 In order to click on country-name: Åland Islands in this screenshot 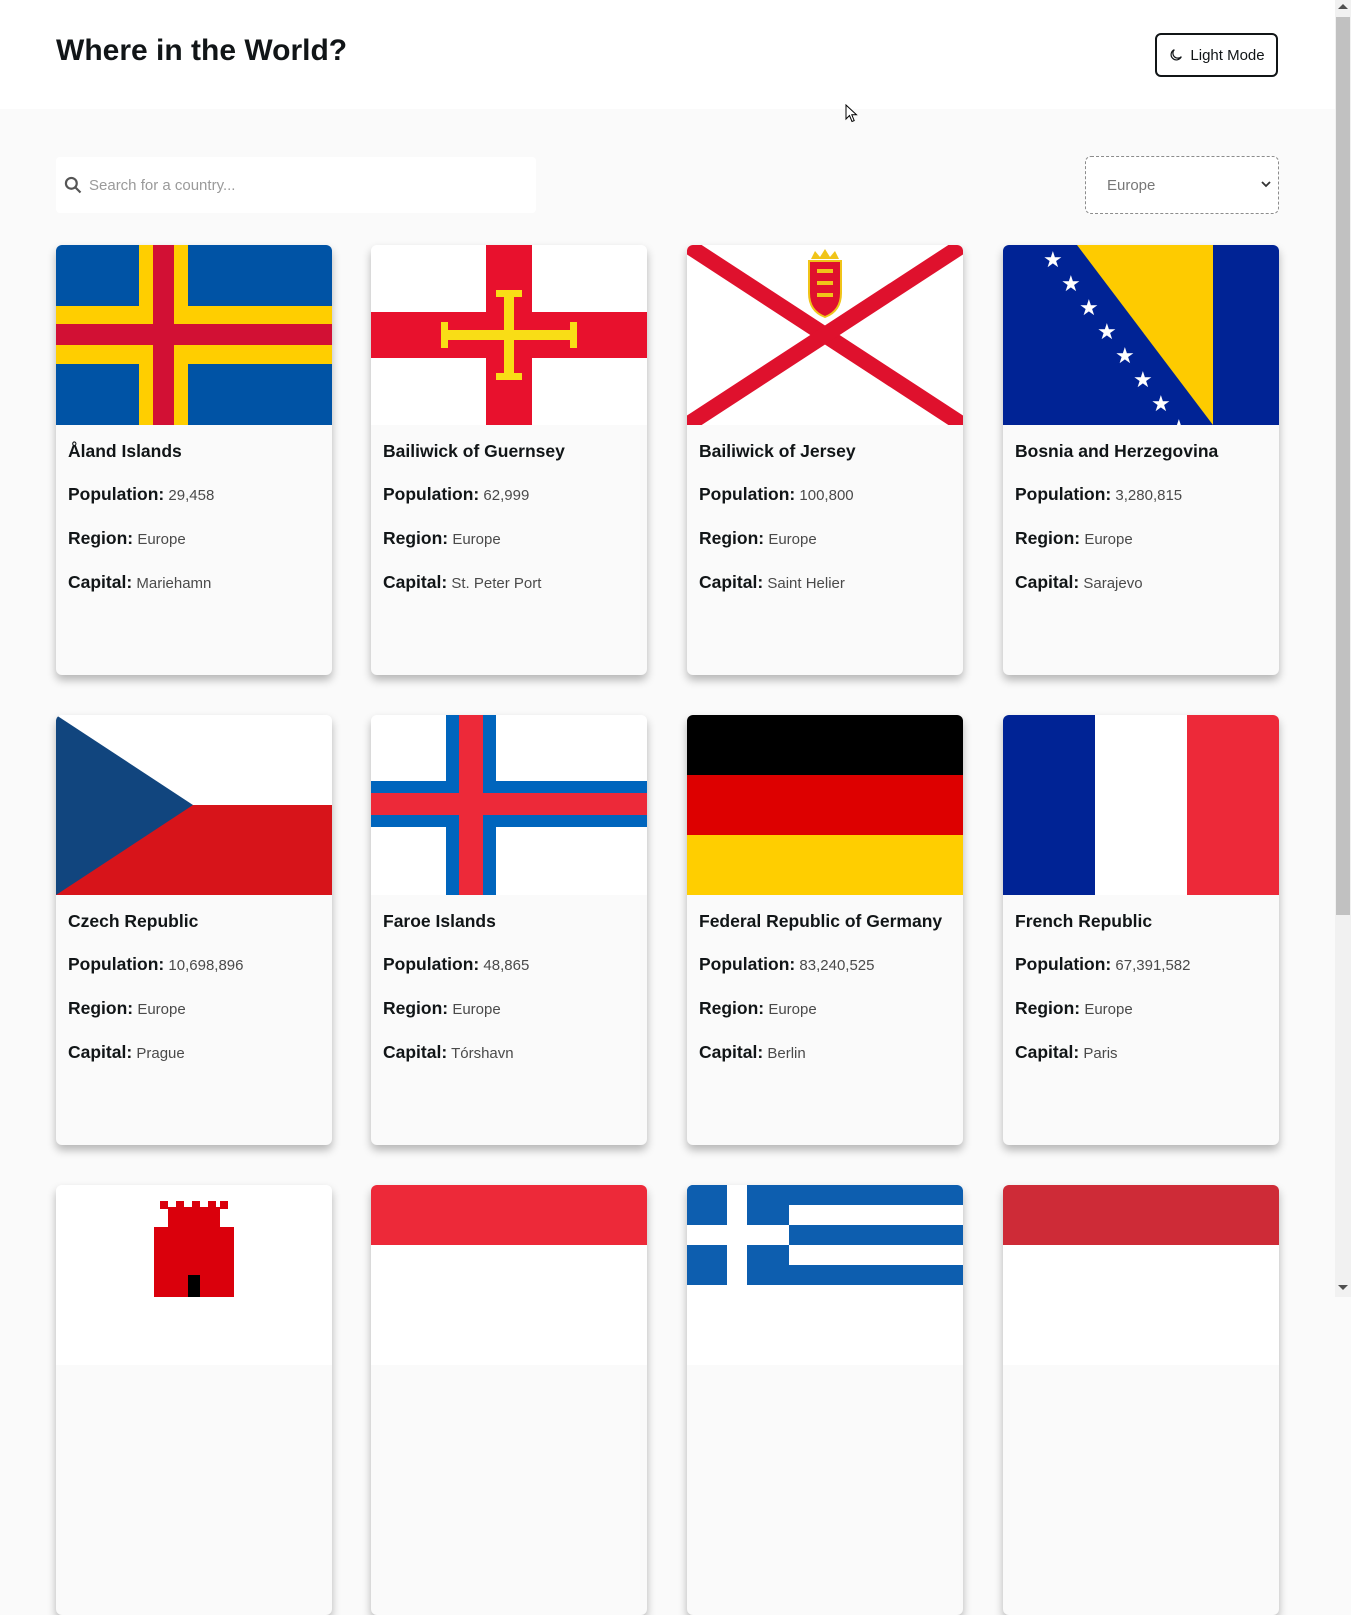, I will do `click(125, 451)`.